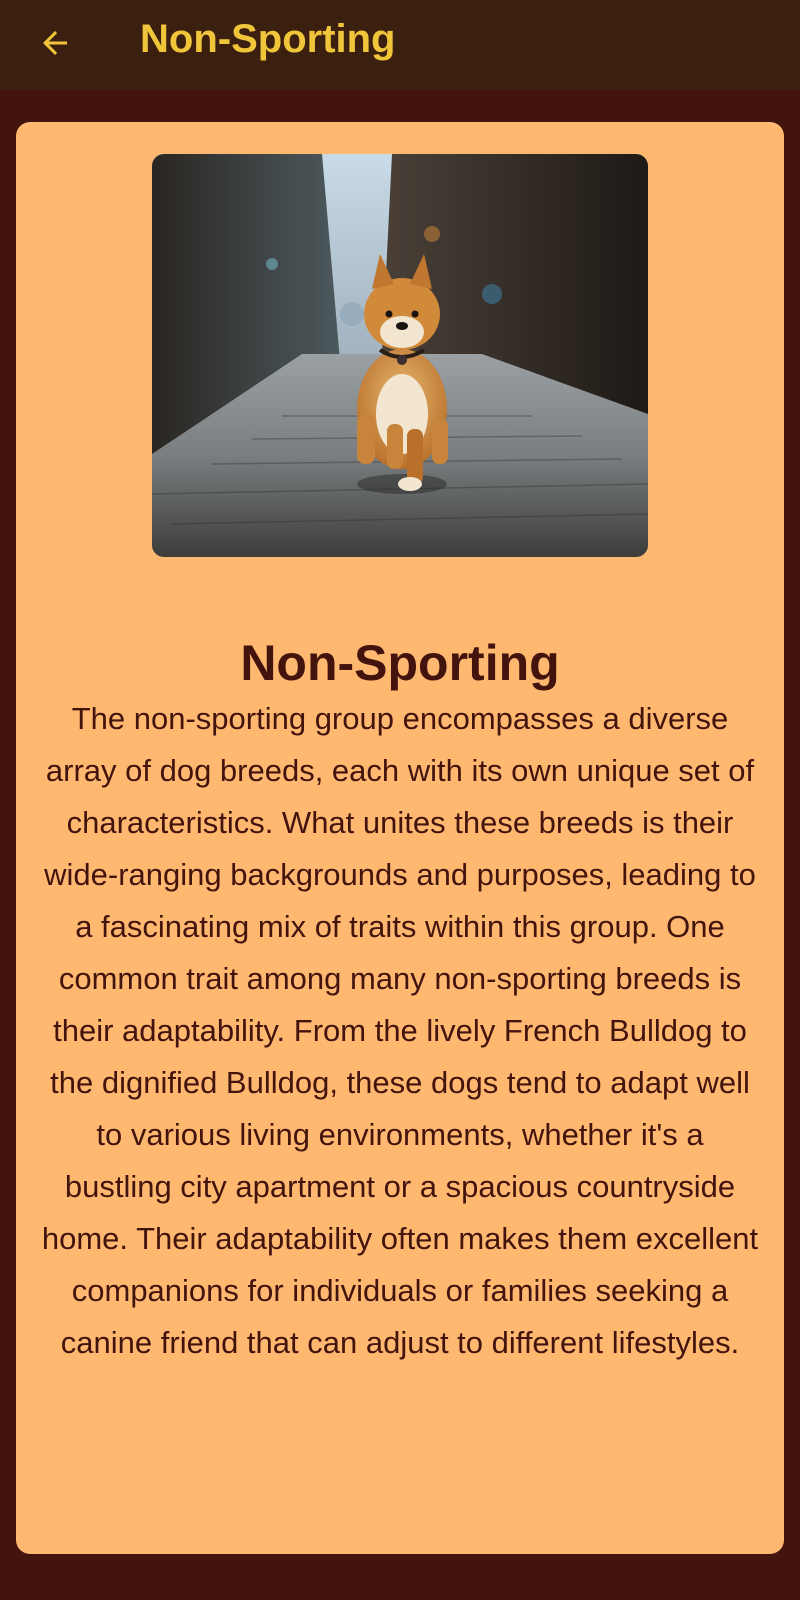 The width and height of the screenshot is (800, 1600). Describe the element at coordinates (268, 39) in the screenshot. I see `page-title: Non-Sporting` at that location.